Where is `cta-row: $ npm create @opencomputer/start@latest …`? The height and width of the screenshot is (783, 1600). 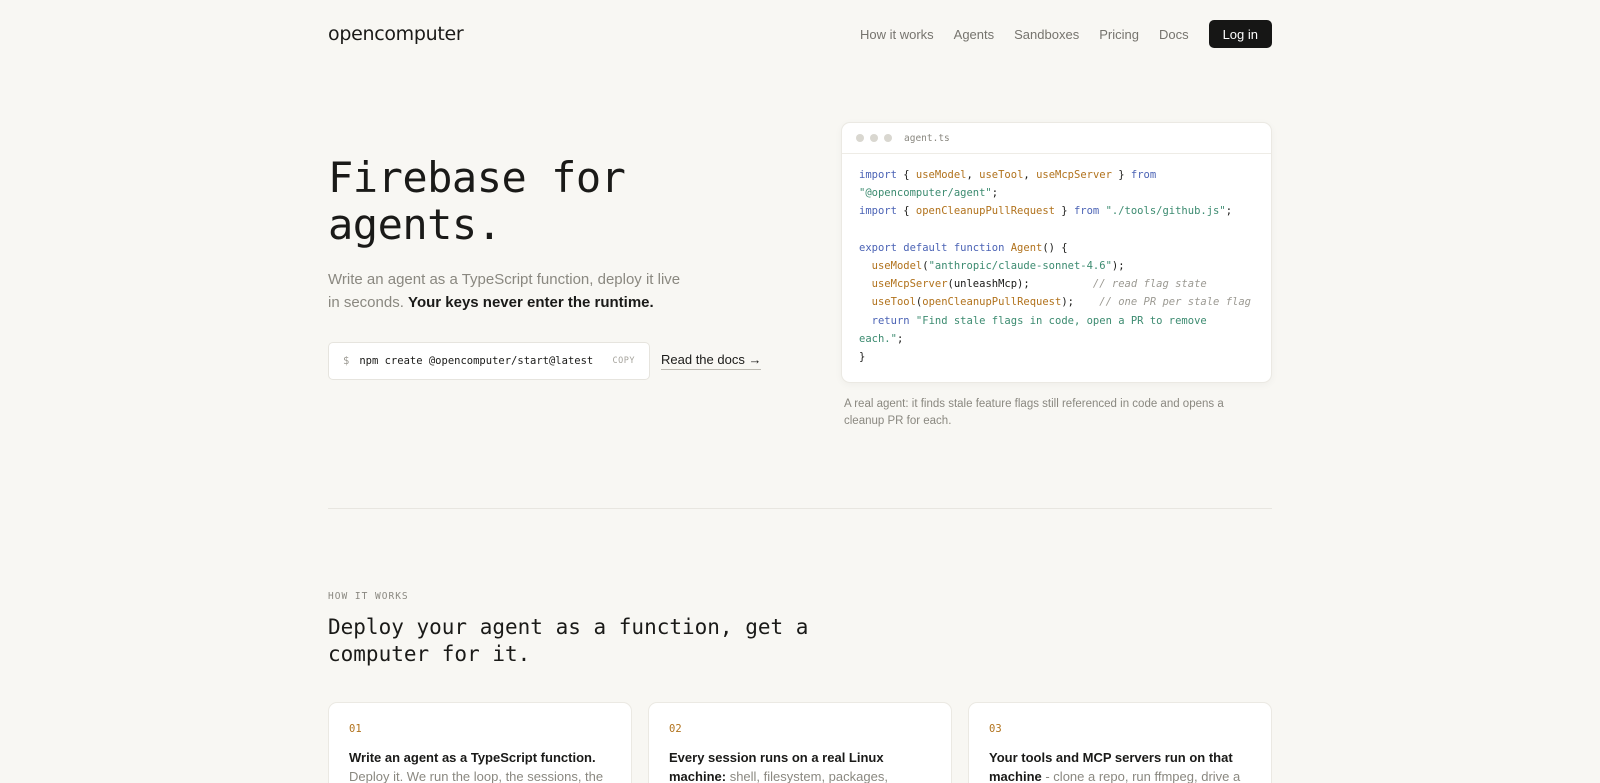
cta-row: $ npm create @opencomputer/start@latest … is located at coordinates (548, 361).